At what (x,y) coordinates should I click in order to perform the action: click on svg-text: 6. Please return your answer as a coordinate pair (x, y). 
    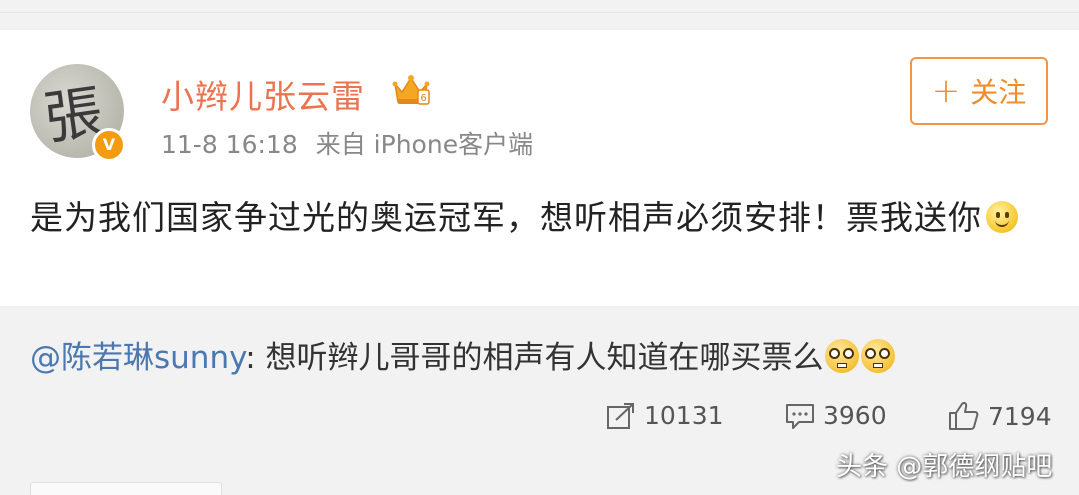
    Looking at the image, I should click on (423, 98).